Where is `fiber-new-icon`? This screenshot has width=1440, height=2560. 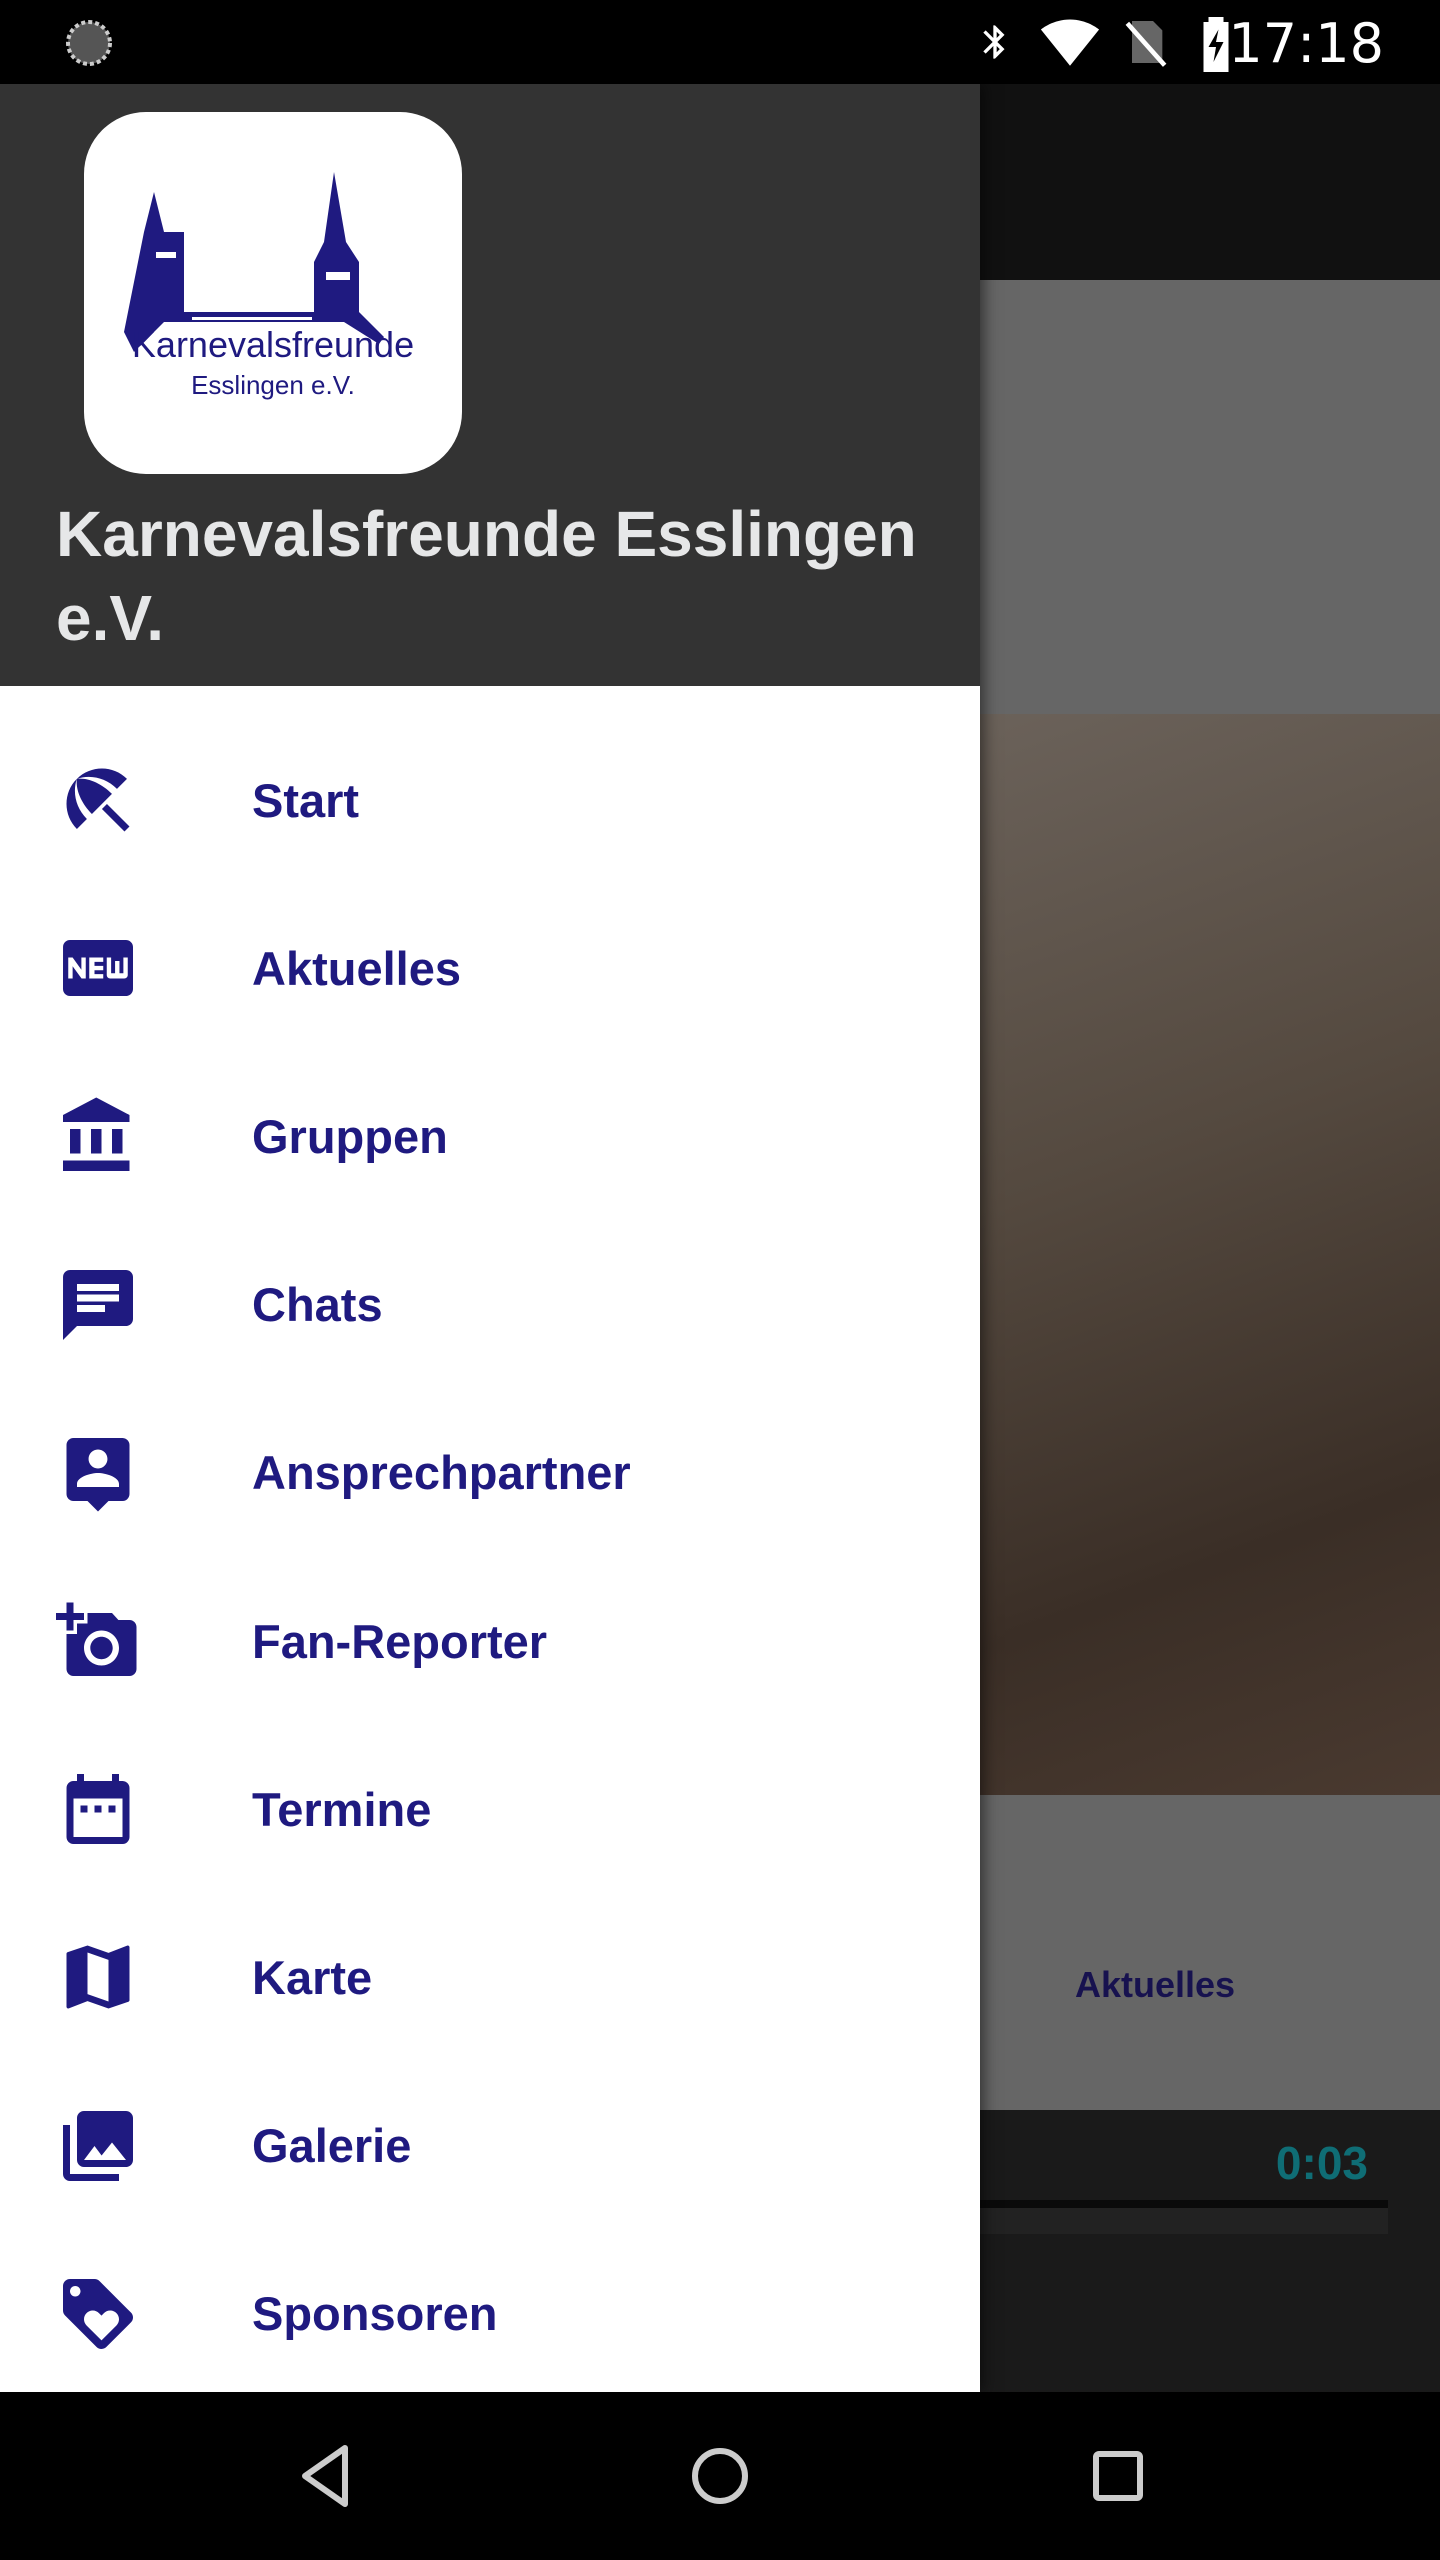 fiber-new-icon is located at coordinates (98, 968).